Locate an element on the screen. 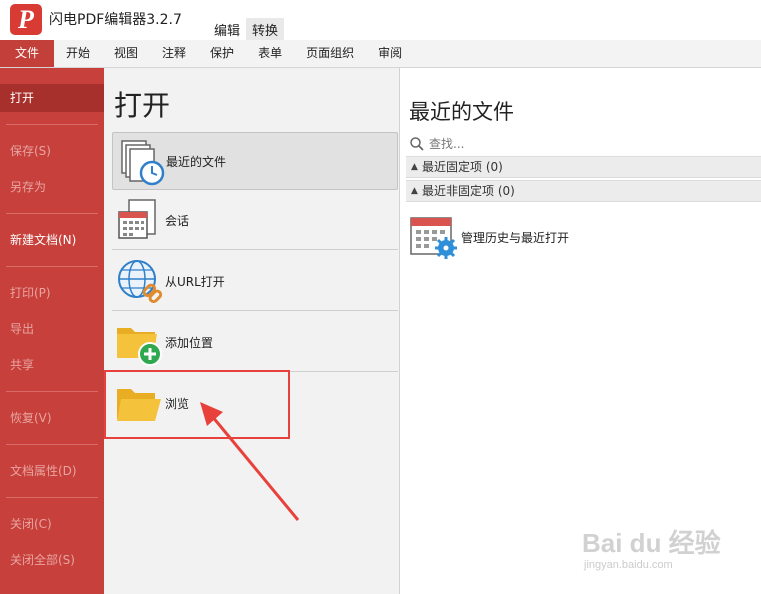  group-pinned-recent: ▲ 最近固定项 (0) is located at coordinates (583, 167).